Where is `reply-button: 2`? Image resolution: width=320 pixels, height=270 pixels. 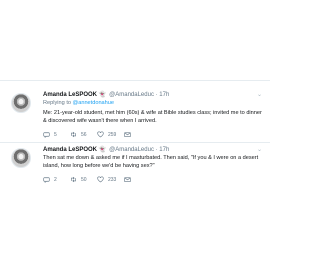
reply-button: 2 is located at coordinates (56, 179).